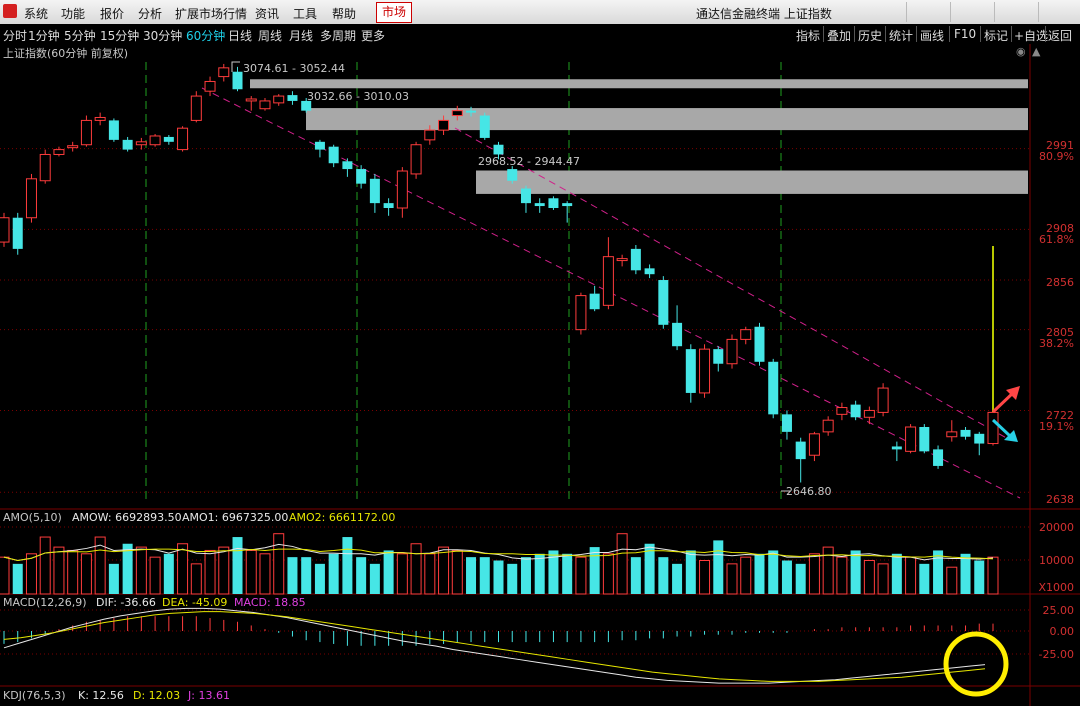 The width and height of the screenshot is (1080, 706). I want to click on kdj-k-value: K: 12.56, so click(101, 695).